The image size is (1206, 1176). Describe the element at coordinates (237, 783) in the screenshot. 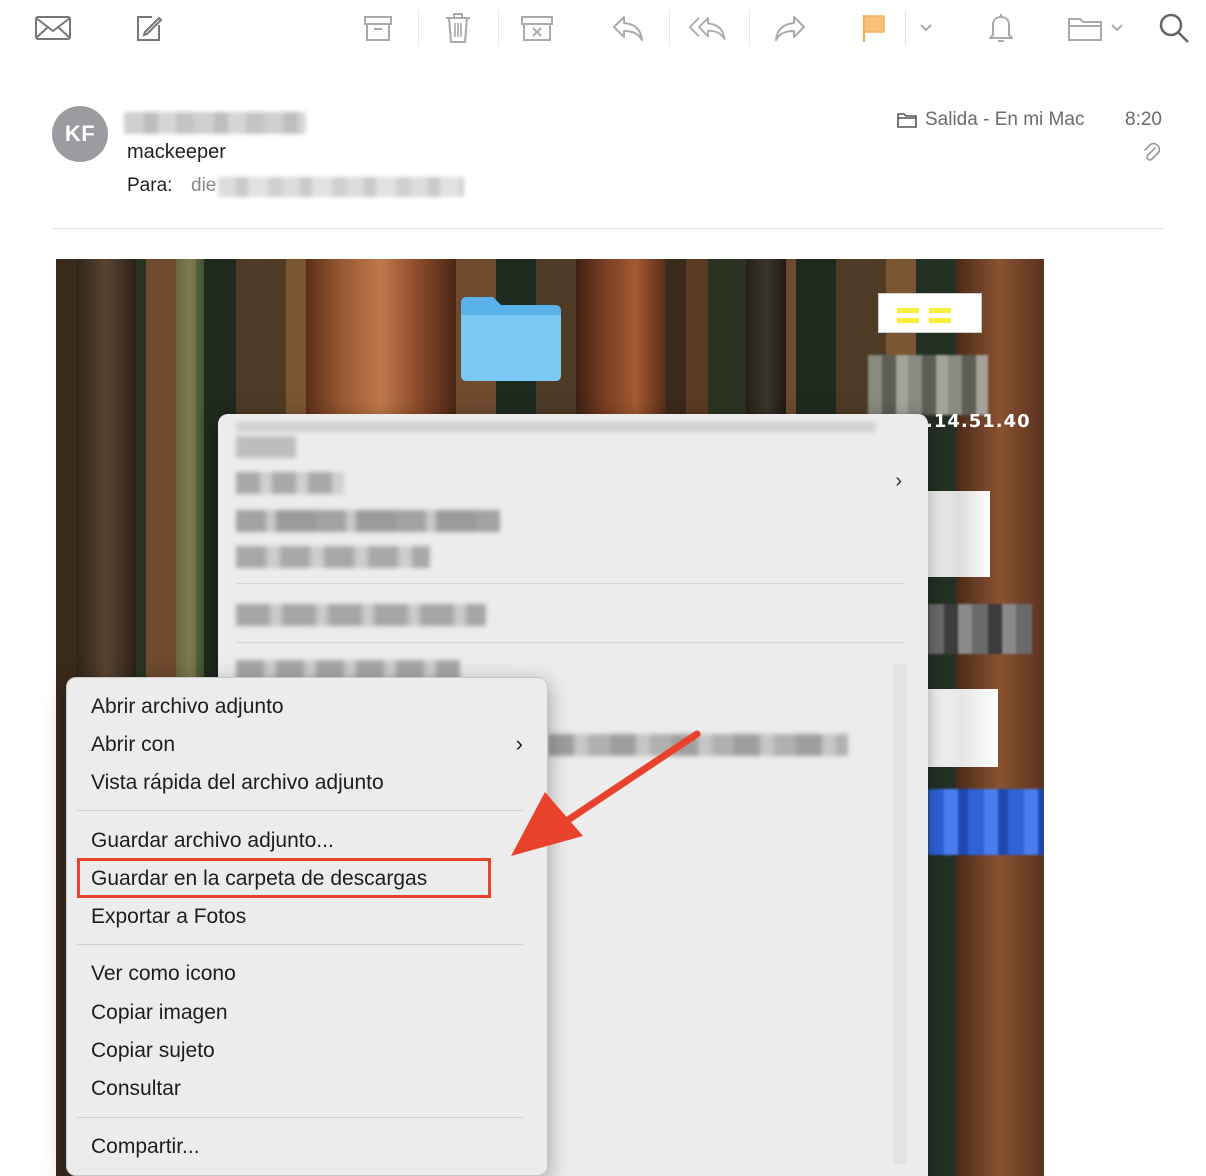

I see `menu-item-quick-look: Vista rápida del archivo adjunto` at that location.